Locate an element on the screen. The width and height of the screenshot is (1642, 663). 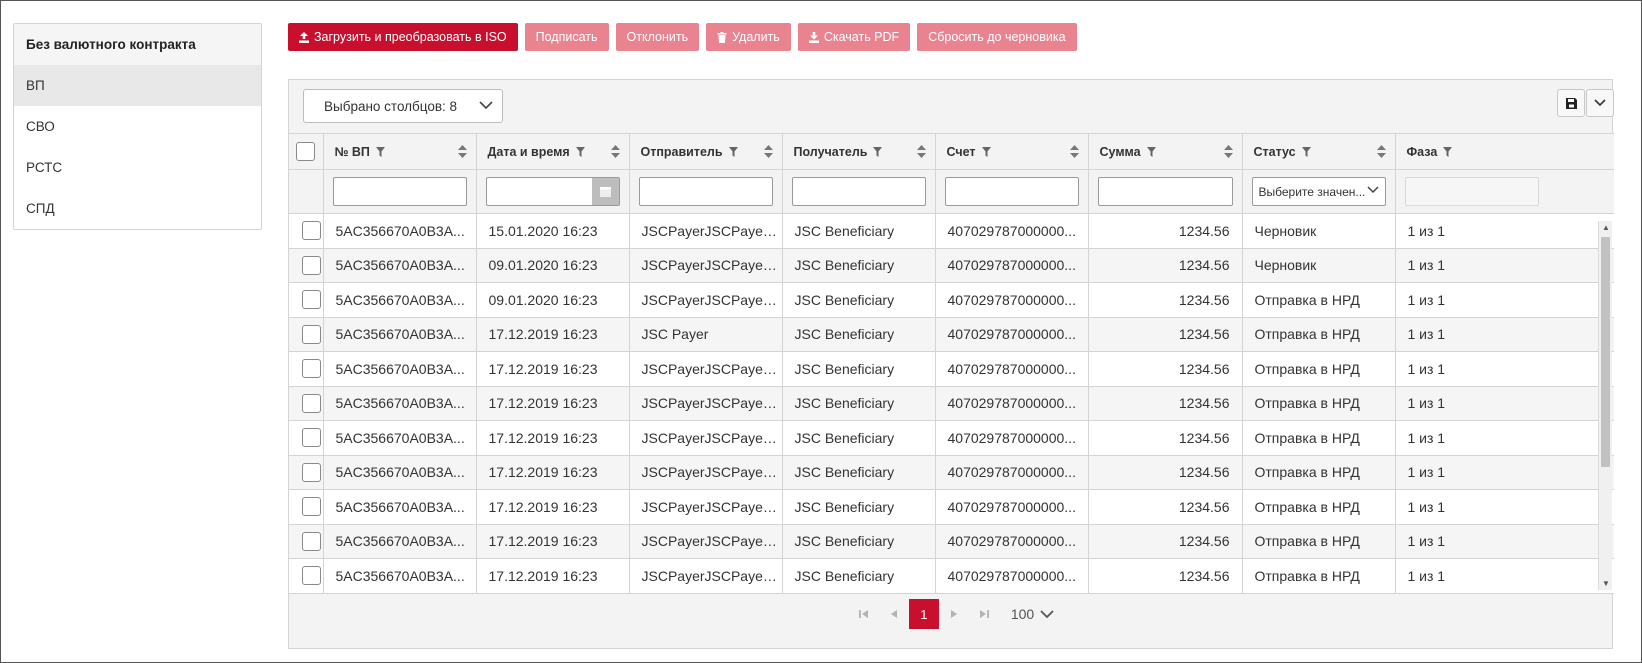
download-pdf-button: Скачать PDF is located at coordinates (854, 37).